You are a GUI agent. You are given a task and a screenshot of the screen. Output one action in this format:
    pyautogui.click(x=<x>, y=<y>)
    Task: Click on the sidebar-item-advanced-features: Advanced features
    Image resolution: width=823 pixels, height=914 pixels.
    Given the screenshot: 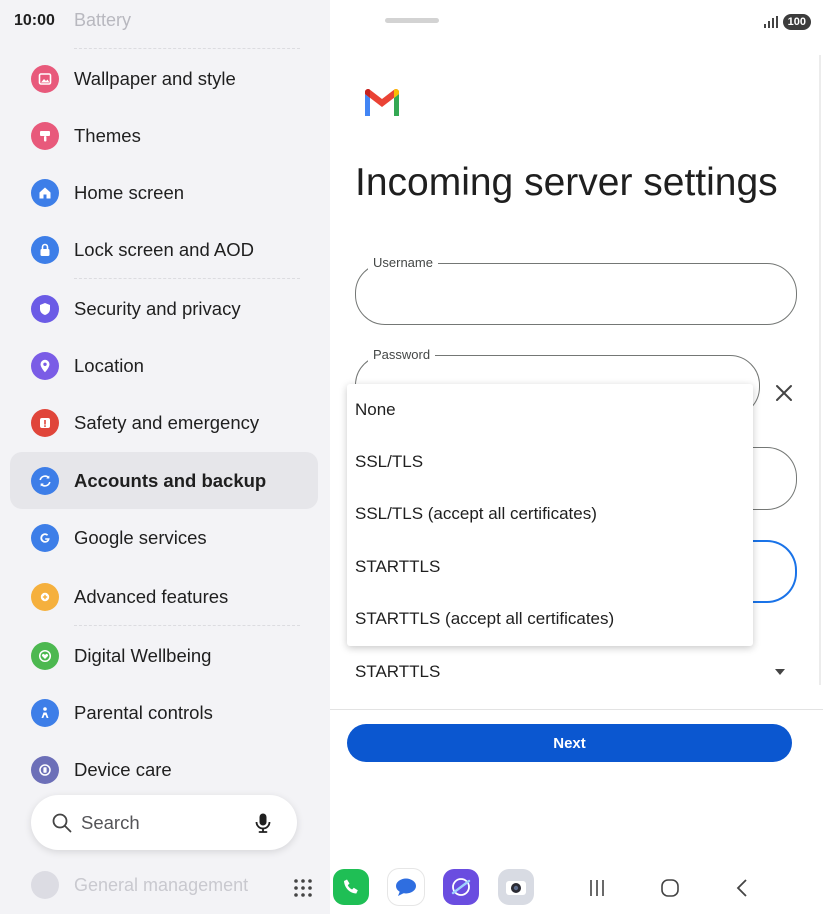 What is the action you would take?
    pyautogui.click(x=164, y=596)
    